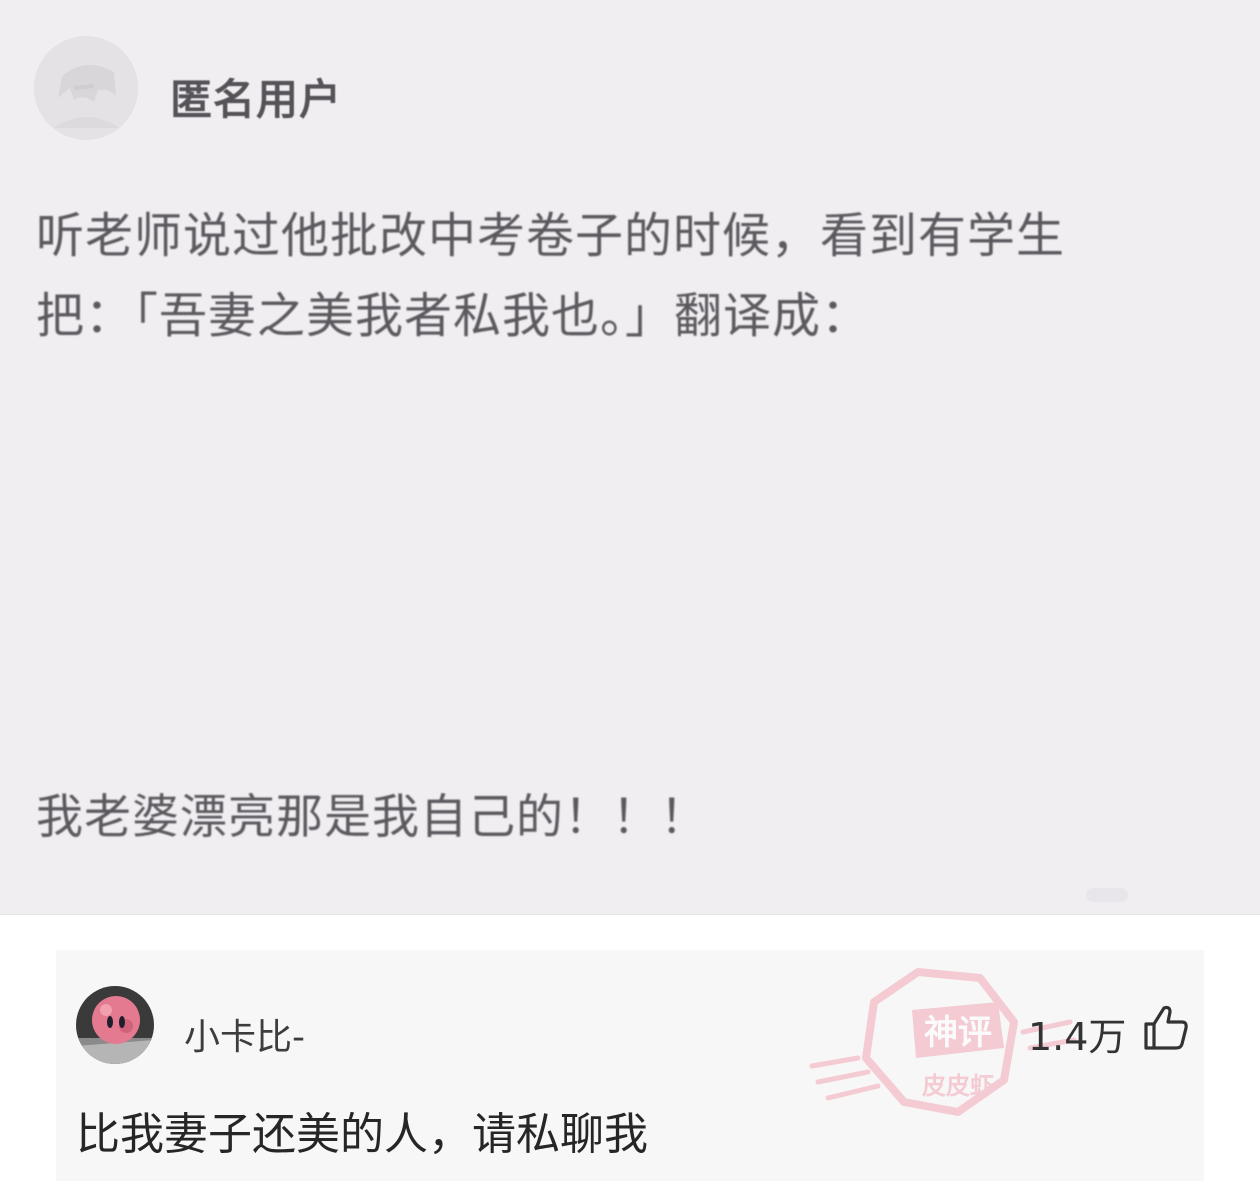 Image resolution: width=1260 pixels, height=1181 pixels. I want to click on commenter-username: 小卡比-, so click(244, 1034).